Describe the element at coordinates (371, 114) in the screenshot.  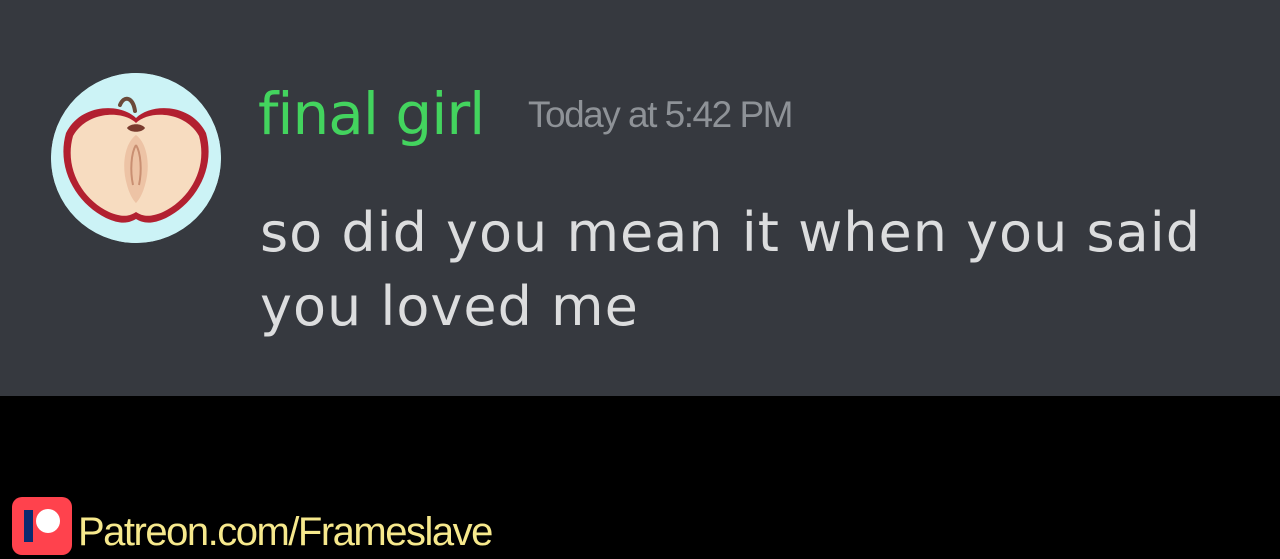
I see `username: final girl` at that location.